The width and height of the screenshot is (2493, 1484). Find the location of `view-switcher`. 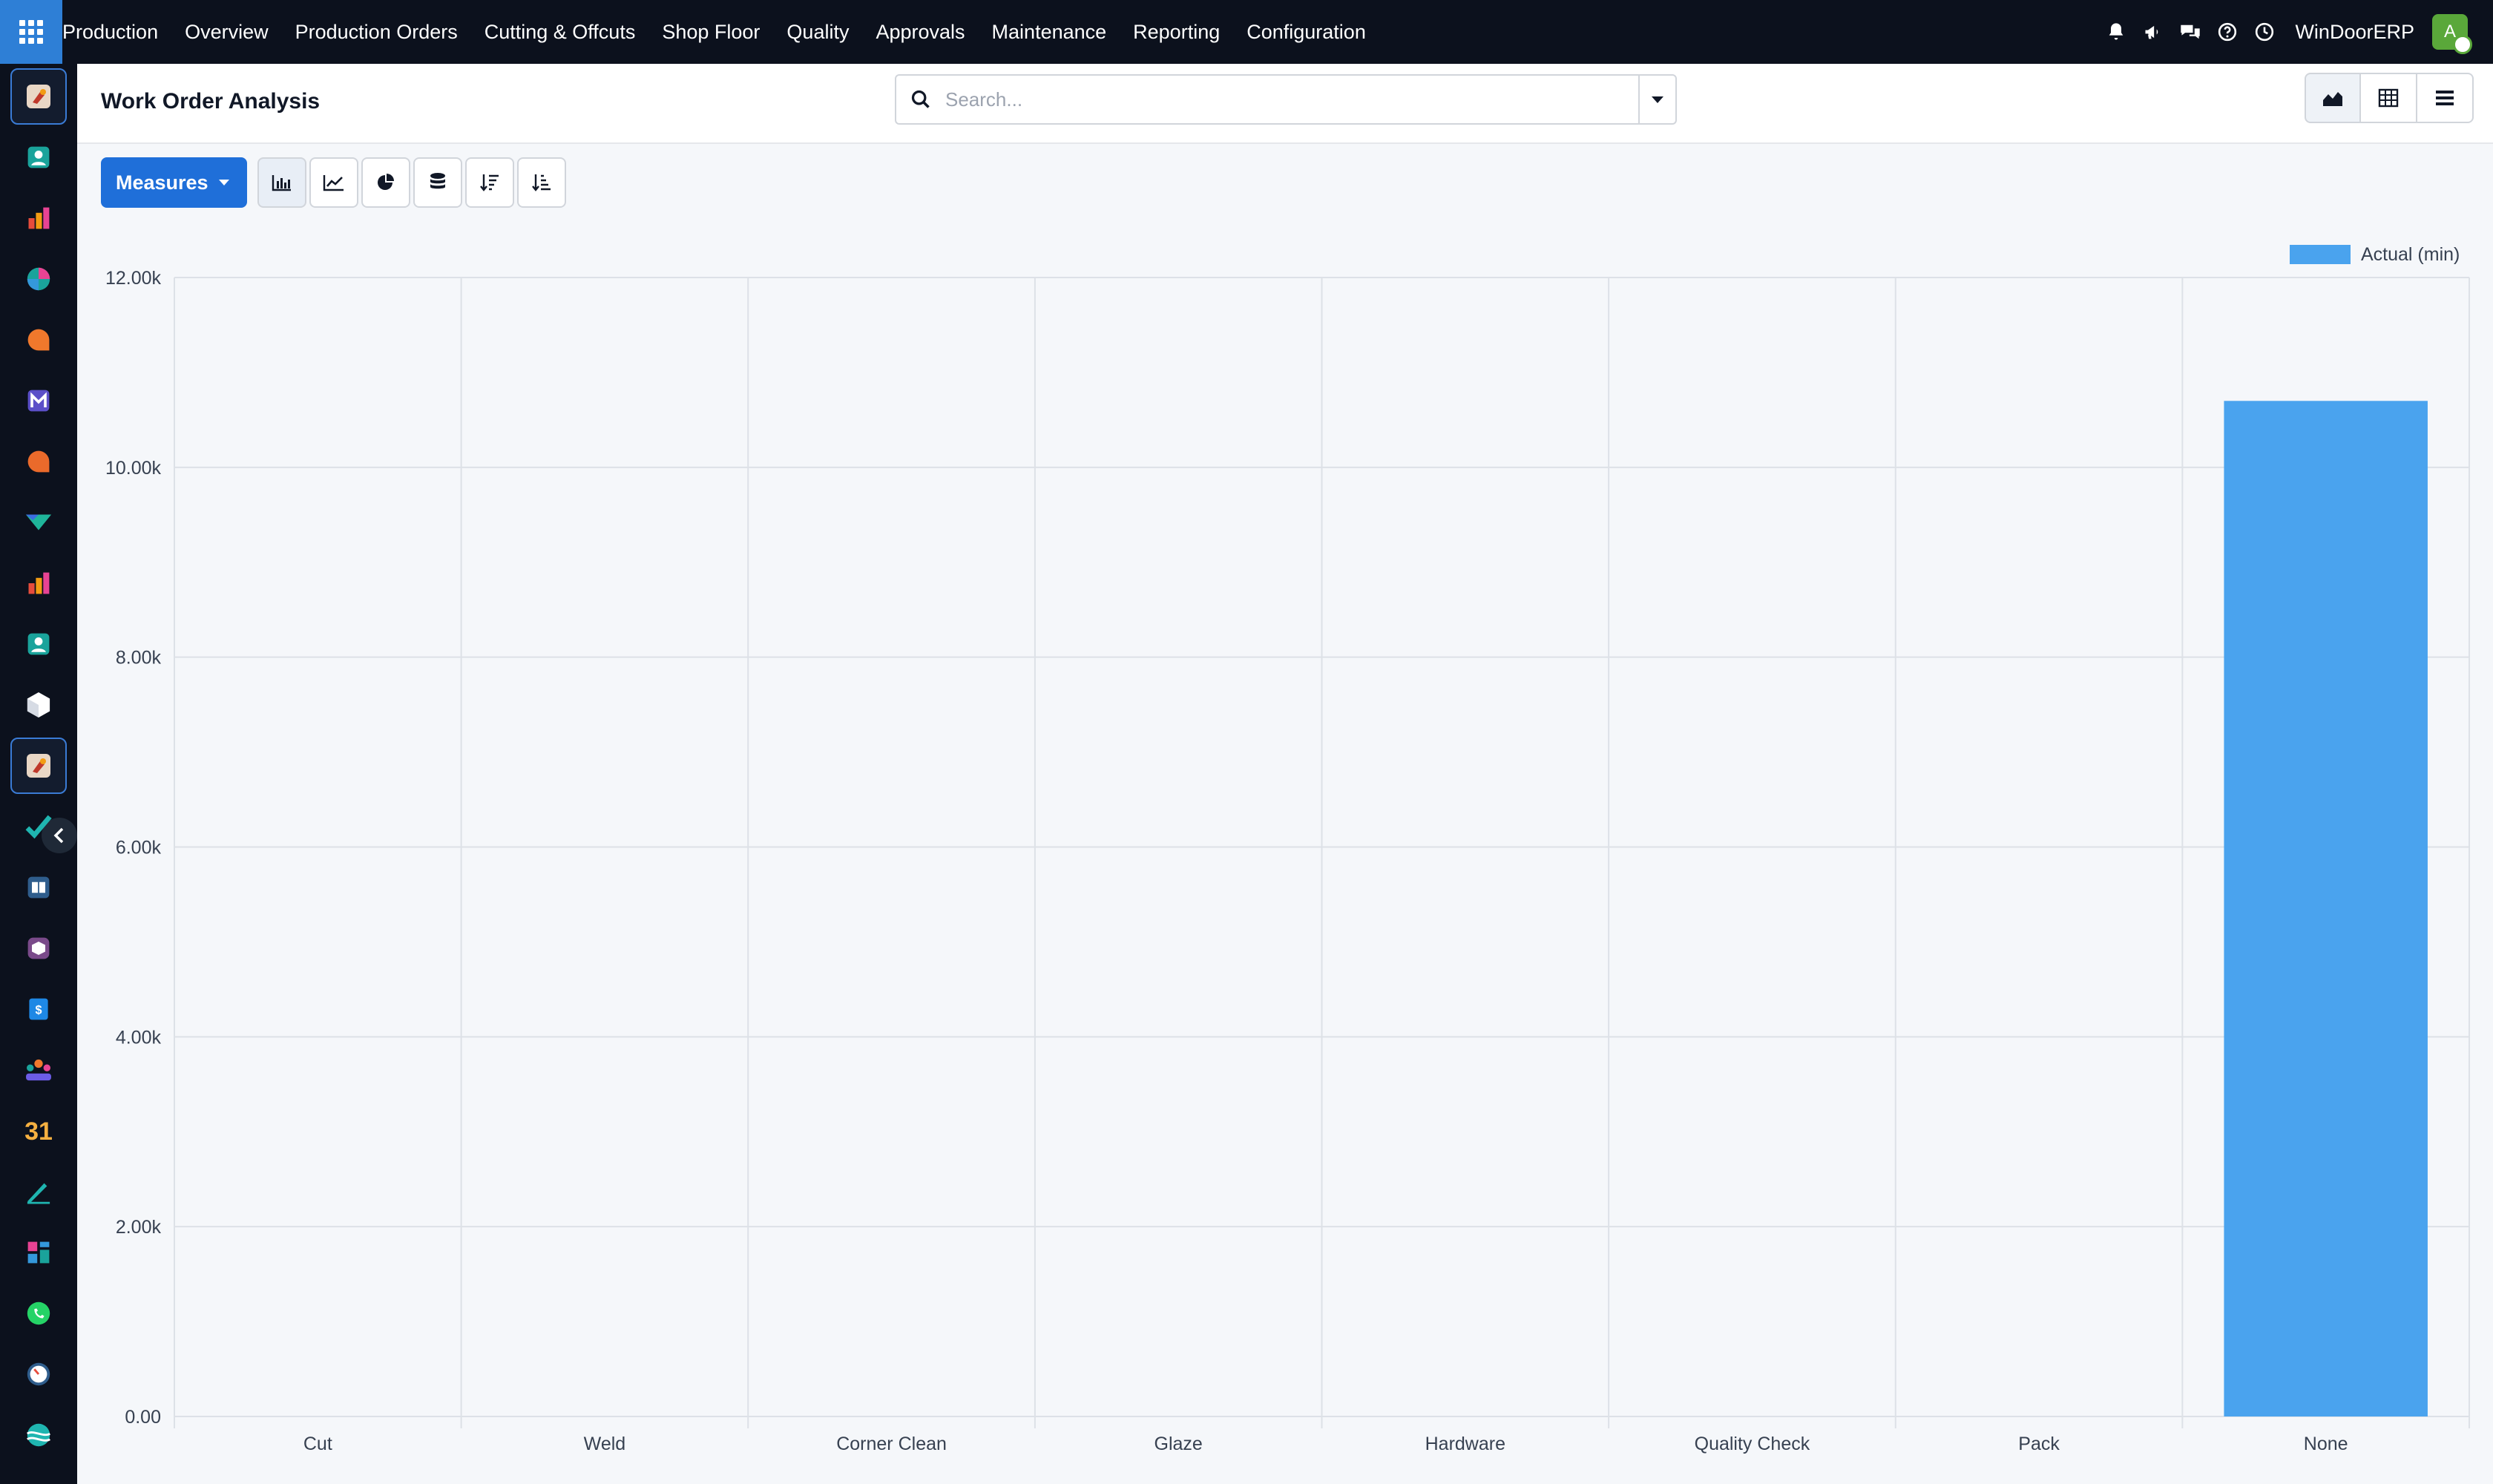

view-switcher is located at coordinates (2389, 98).